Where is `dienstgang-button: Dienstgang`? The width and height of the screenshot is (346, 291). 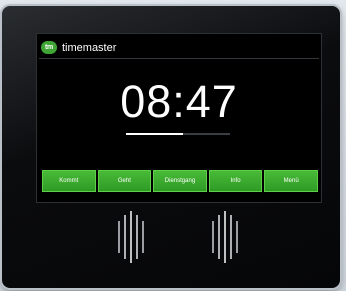 dienstgang-button: Dienstgang is located at coordinates (180, 181).